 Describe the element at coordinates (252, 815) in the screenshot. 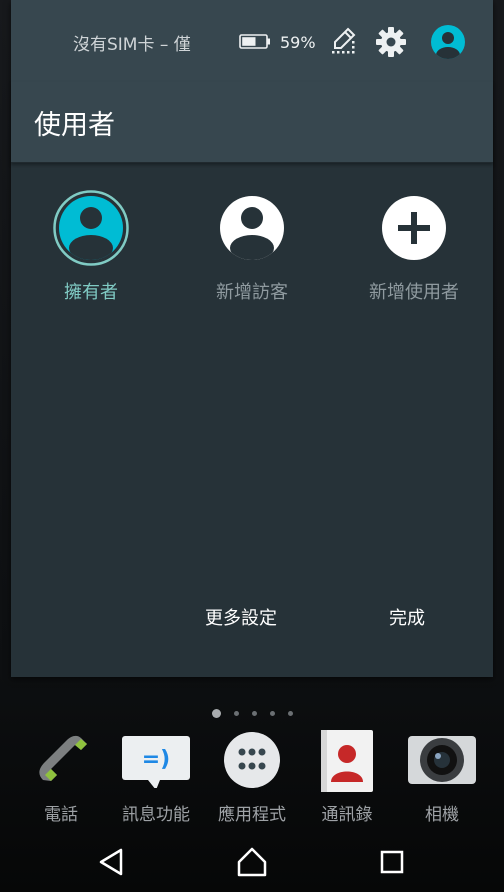

I see `dock-label: 應用程式` at that location.